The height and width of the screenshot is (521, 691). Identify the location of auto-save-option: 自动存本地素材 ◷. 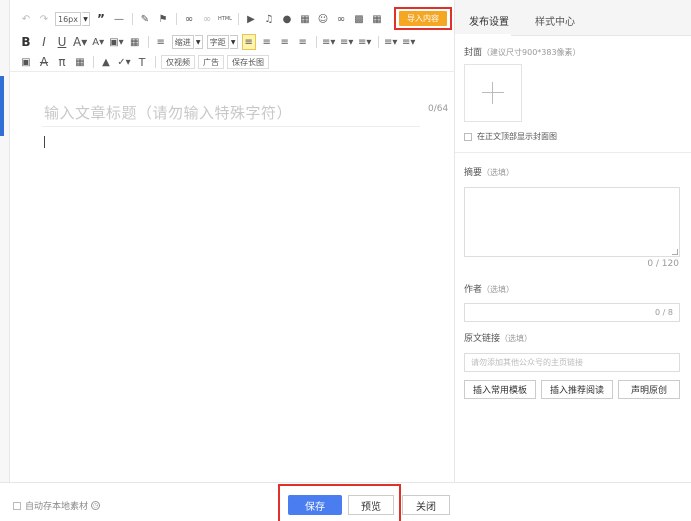
(57, 505).